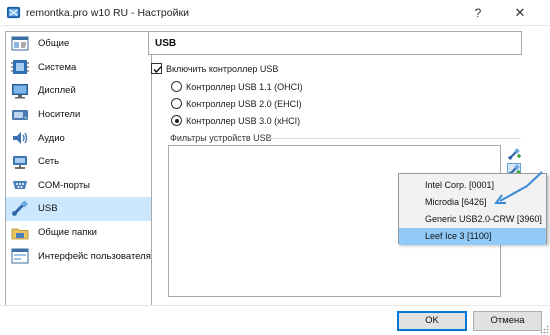  I want to click on sidebar-item-network: Сеть, so click(78, 162).